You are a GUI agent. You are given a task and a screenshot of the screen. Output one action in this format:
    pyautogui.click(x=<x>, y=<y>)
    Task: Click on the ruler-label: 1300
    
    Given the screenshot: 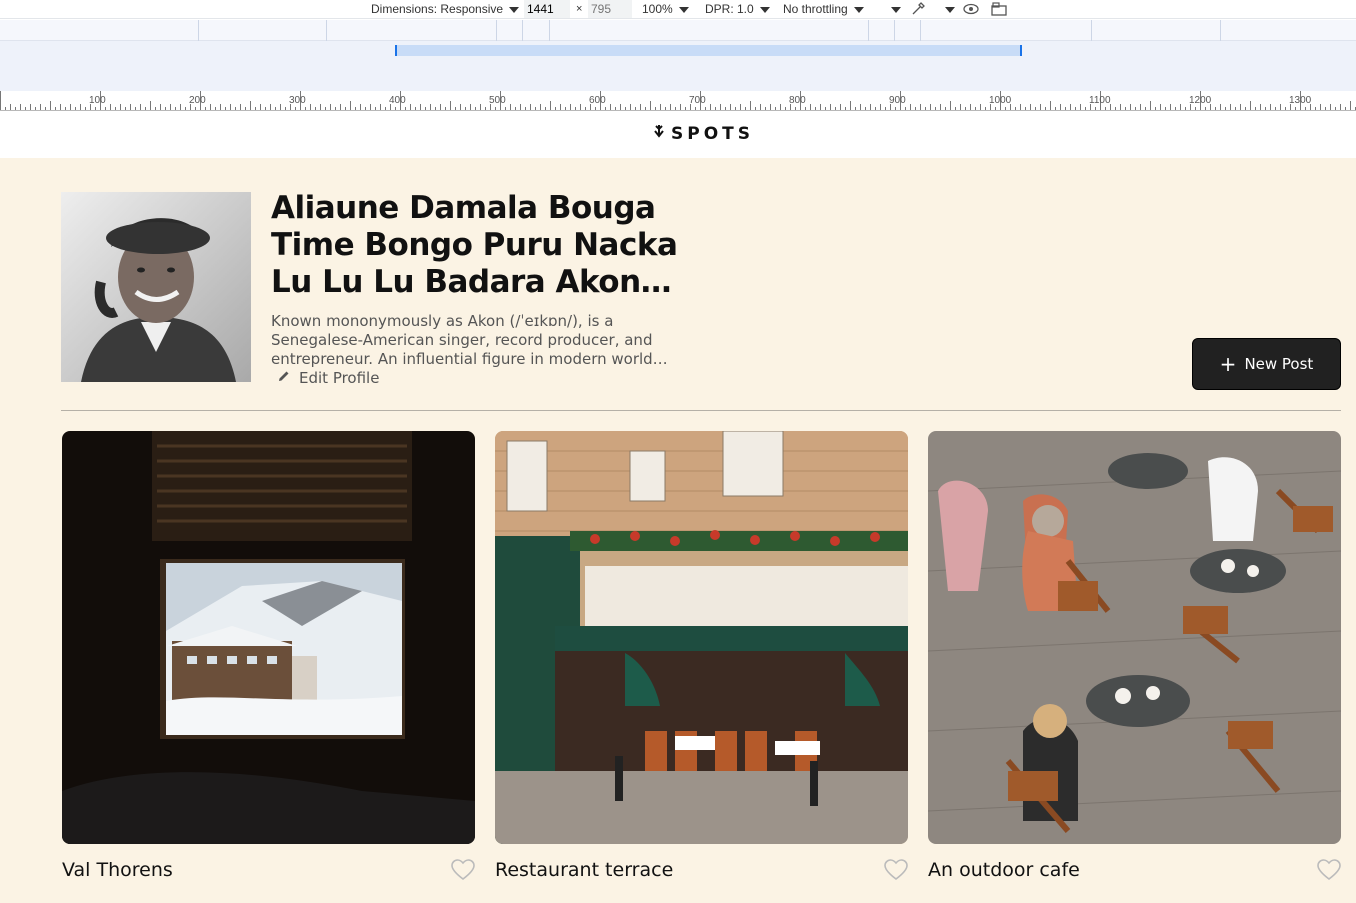 What is the action you would take?
    pyautogui.click(x=1300, y=100)
    